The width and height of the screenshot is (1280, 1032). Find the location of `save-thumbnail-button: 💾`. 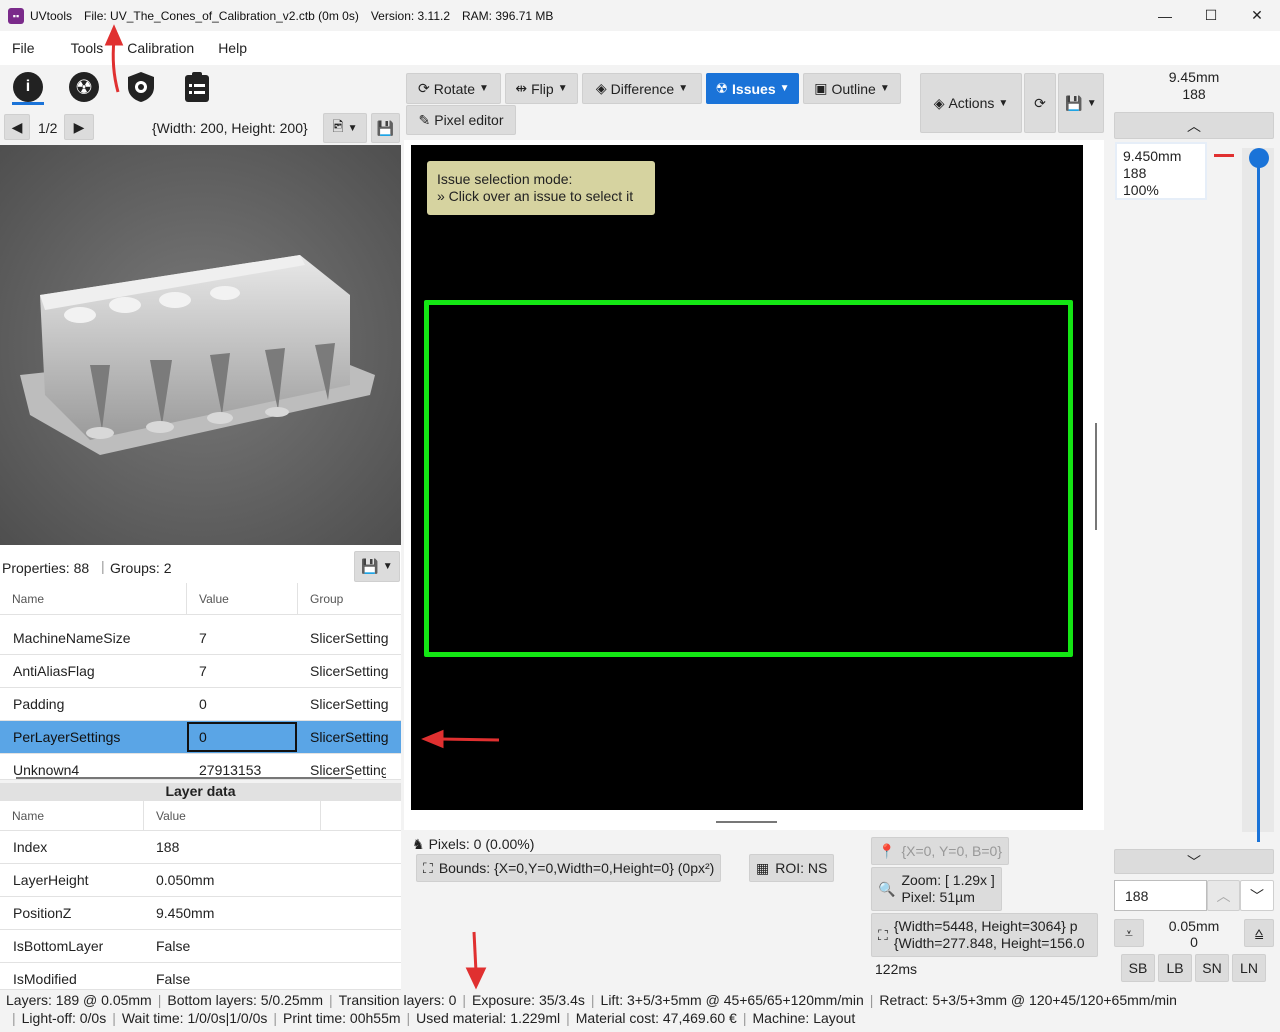

save-thumbnail-button: 💾 is located at coordinates (385, 128).